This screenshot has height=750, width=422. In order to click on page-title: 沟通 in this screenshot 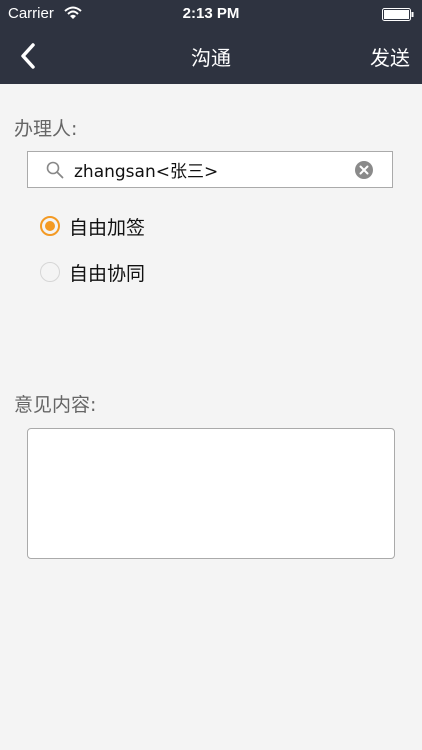, I will do `click(211, 58)`.